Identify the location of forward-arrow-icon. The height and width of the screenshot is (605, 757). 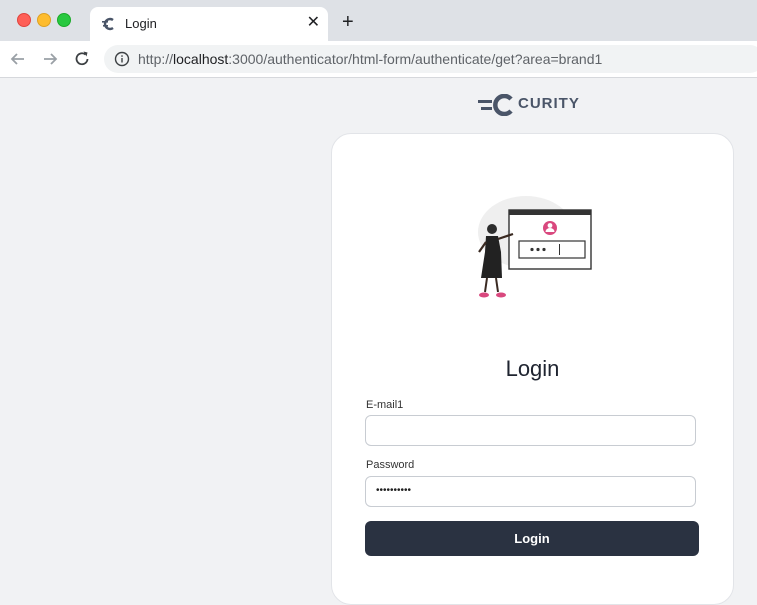
(50, 59).